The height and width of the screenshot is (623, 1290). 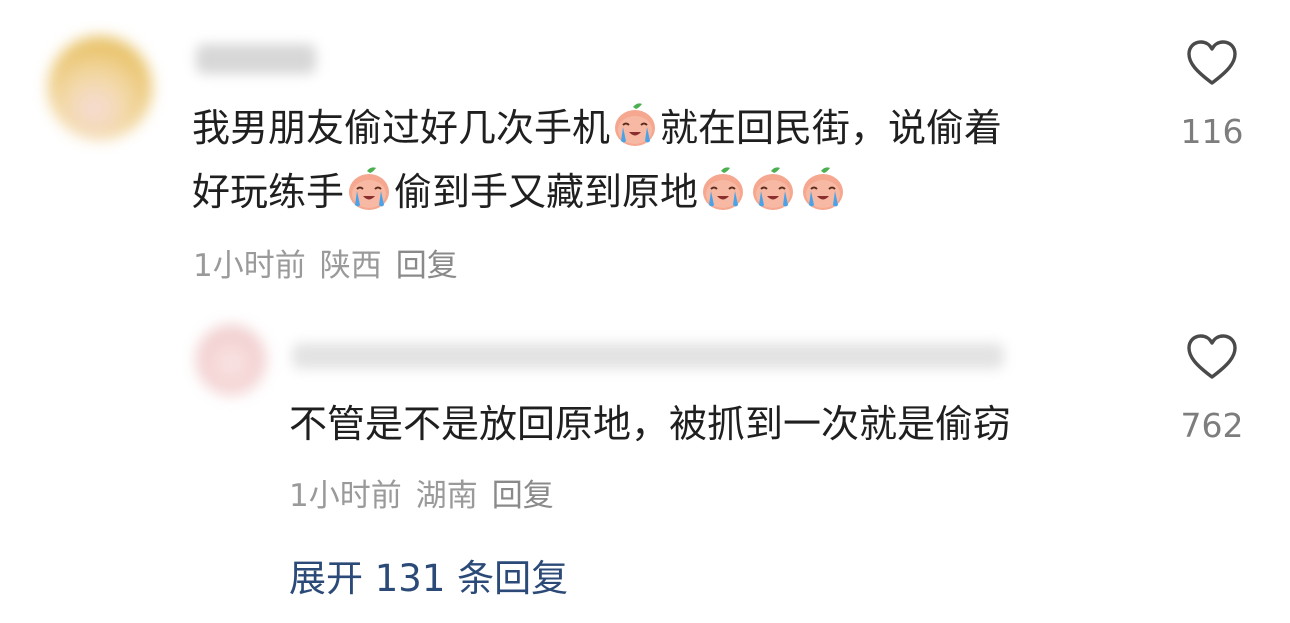 I want to click on comment-text-segment: 偷到手又藏到原地, so click(x=546, y=192).